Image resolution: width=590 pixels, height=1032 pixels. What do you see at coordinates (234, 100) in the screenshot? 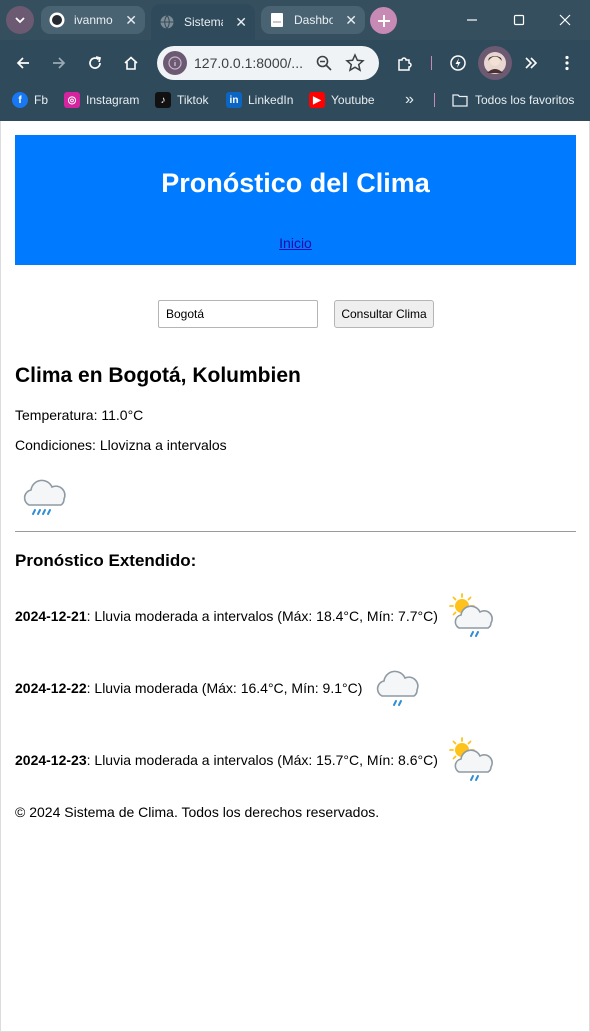
I see `linkedin-icon: in` at bounding box center [234, 100].